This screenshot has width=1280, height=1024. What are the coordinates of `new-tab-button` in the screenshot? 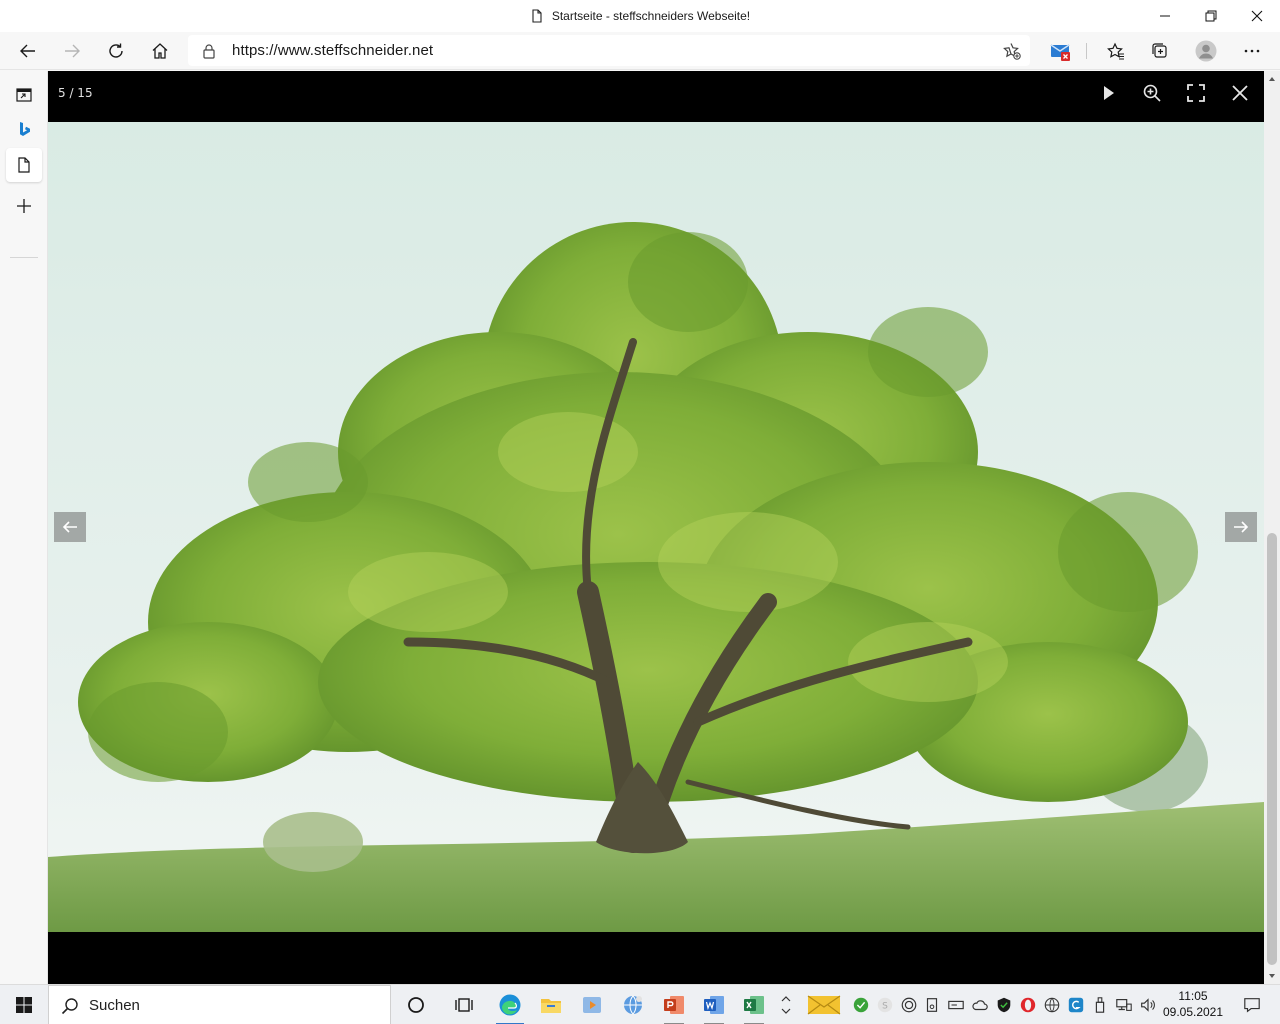 It's located at (24, 206).